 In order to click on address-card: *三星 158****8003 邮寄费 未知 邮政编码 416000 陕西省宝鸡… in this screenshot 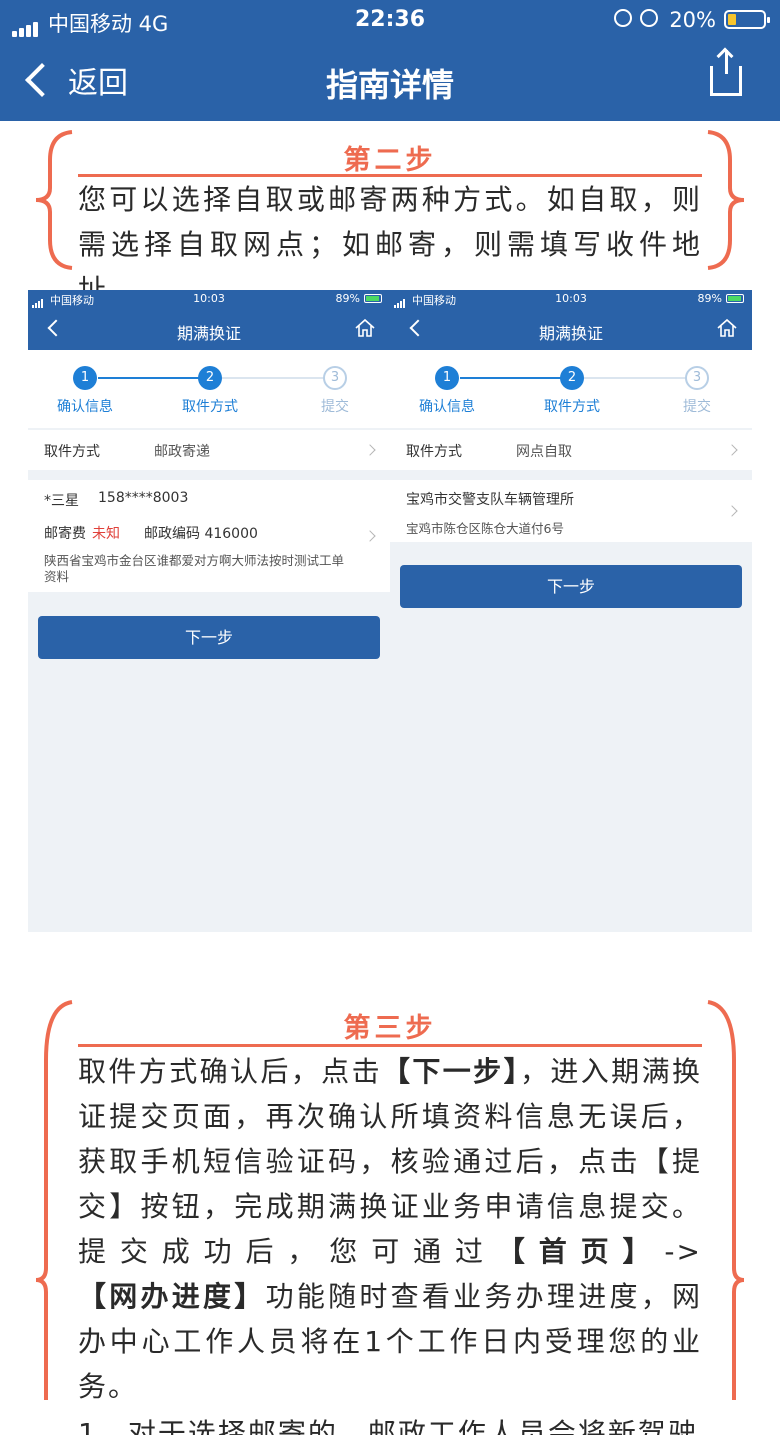, I will do `click(209, 536)`.